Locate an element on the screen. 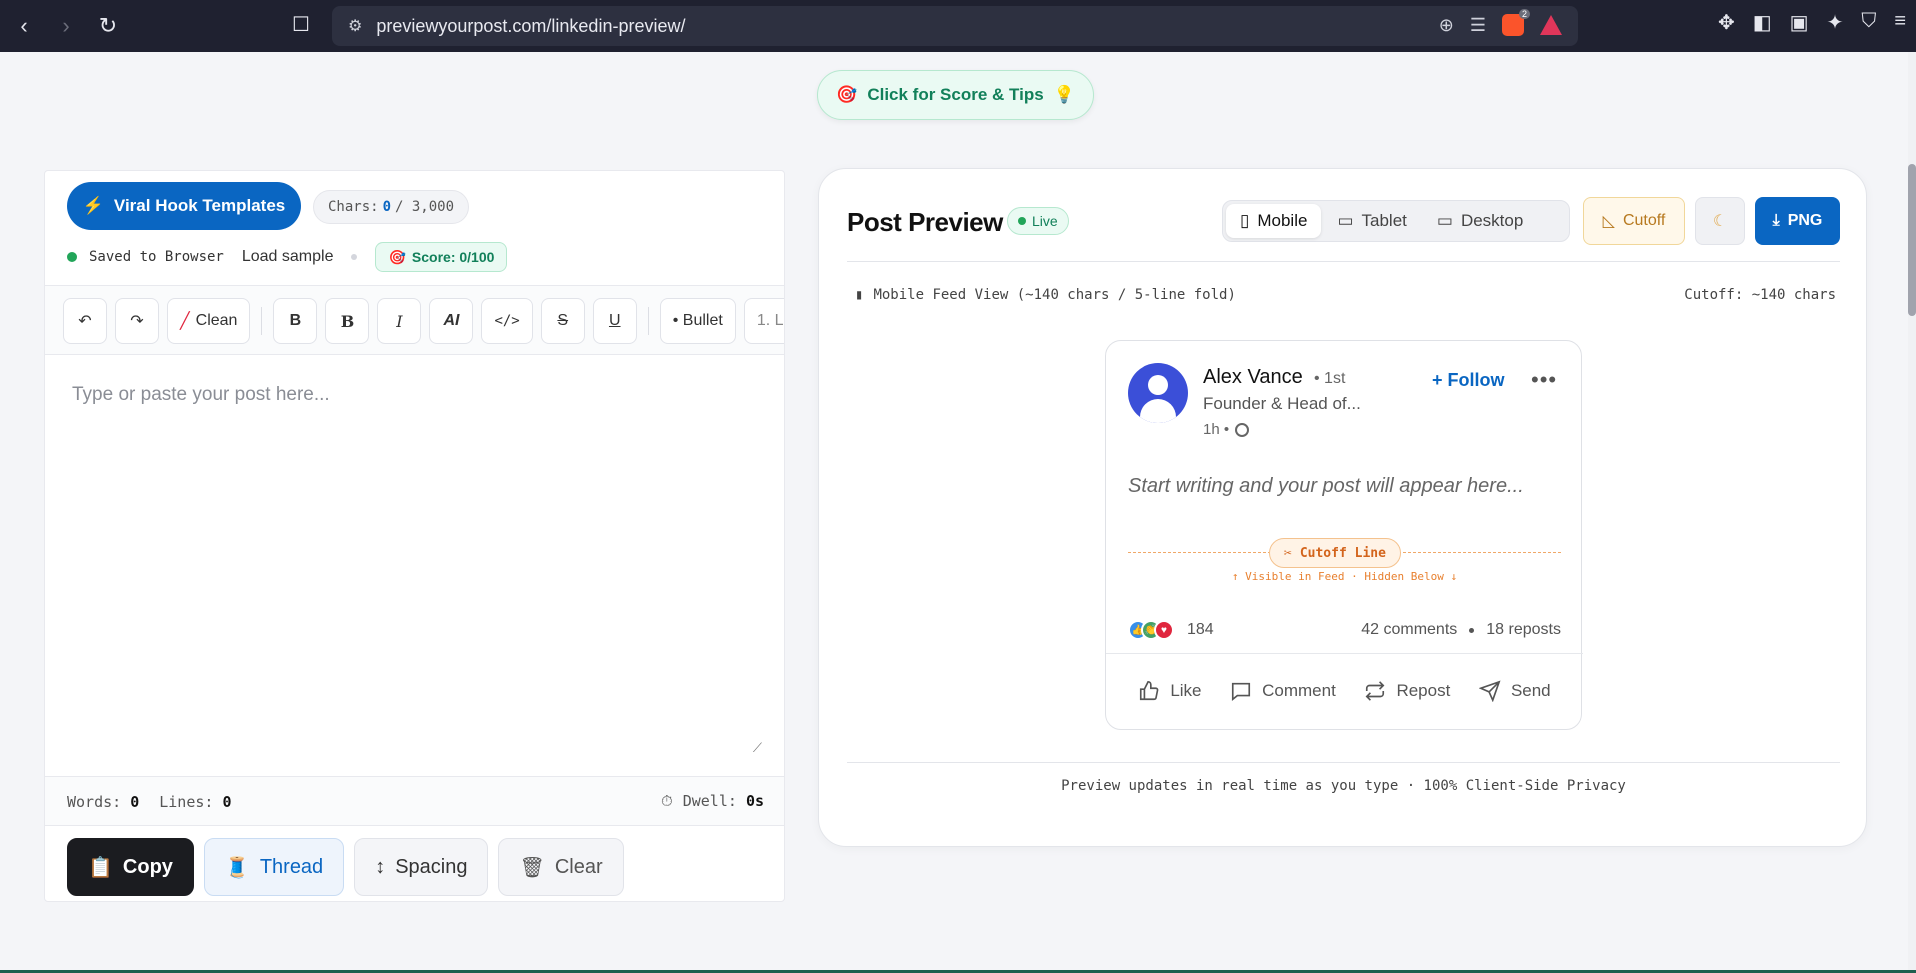  score-badge: 🎯 Score: 0/100 is located at coordinates (441, 257).